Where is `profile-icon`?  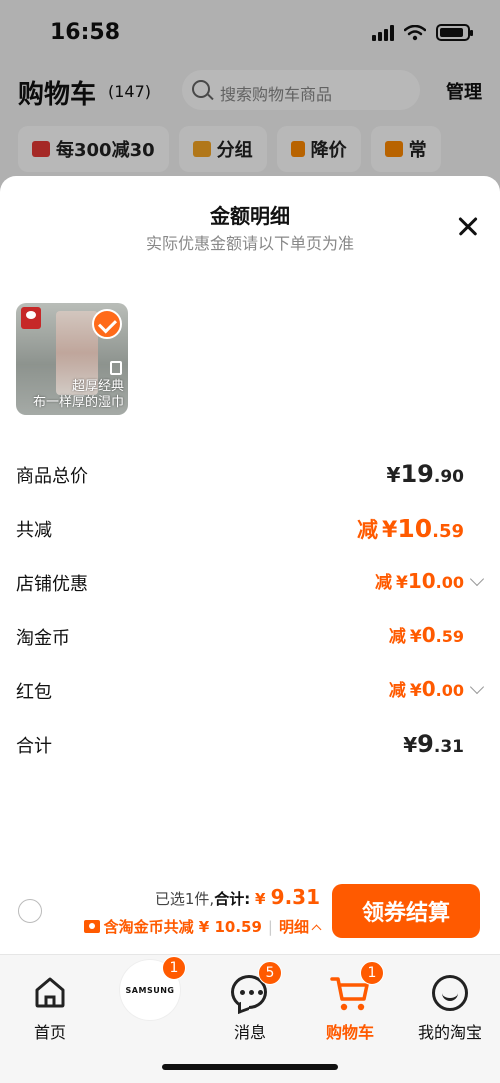
profile-icon is located at coordinates (450, 993).